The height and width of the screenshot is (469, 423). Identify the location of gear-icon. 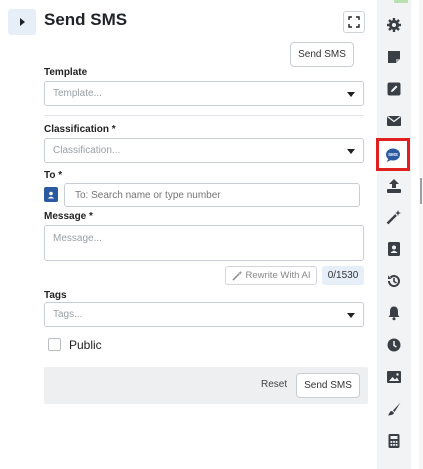
(394, 25).